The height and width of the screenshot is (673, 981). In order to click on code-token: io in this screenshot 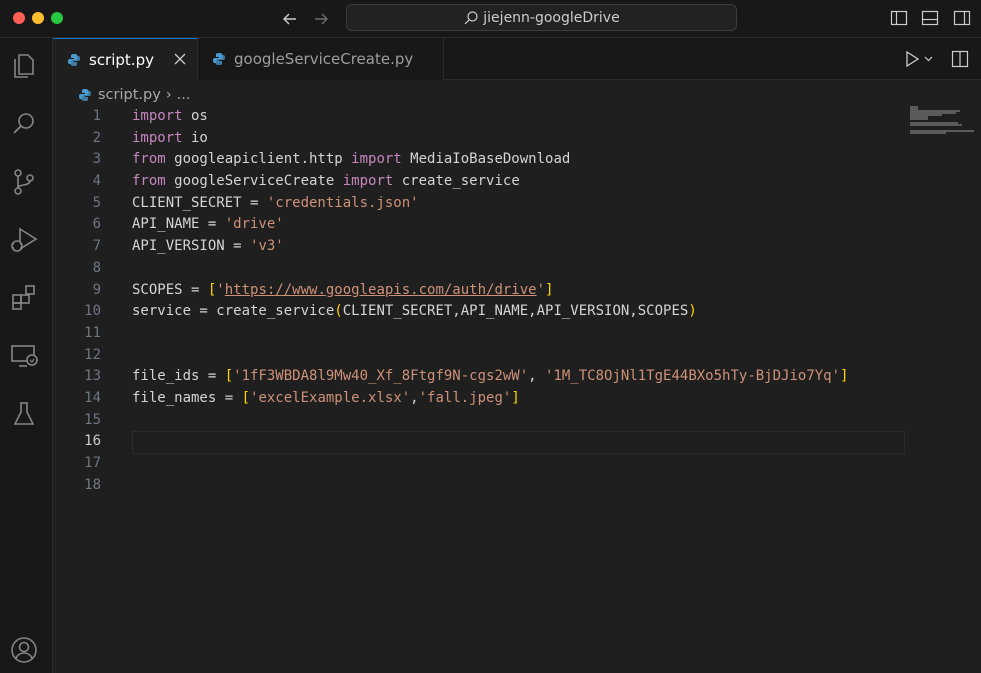, I will do `click(195, 137)`.